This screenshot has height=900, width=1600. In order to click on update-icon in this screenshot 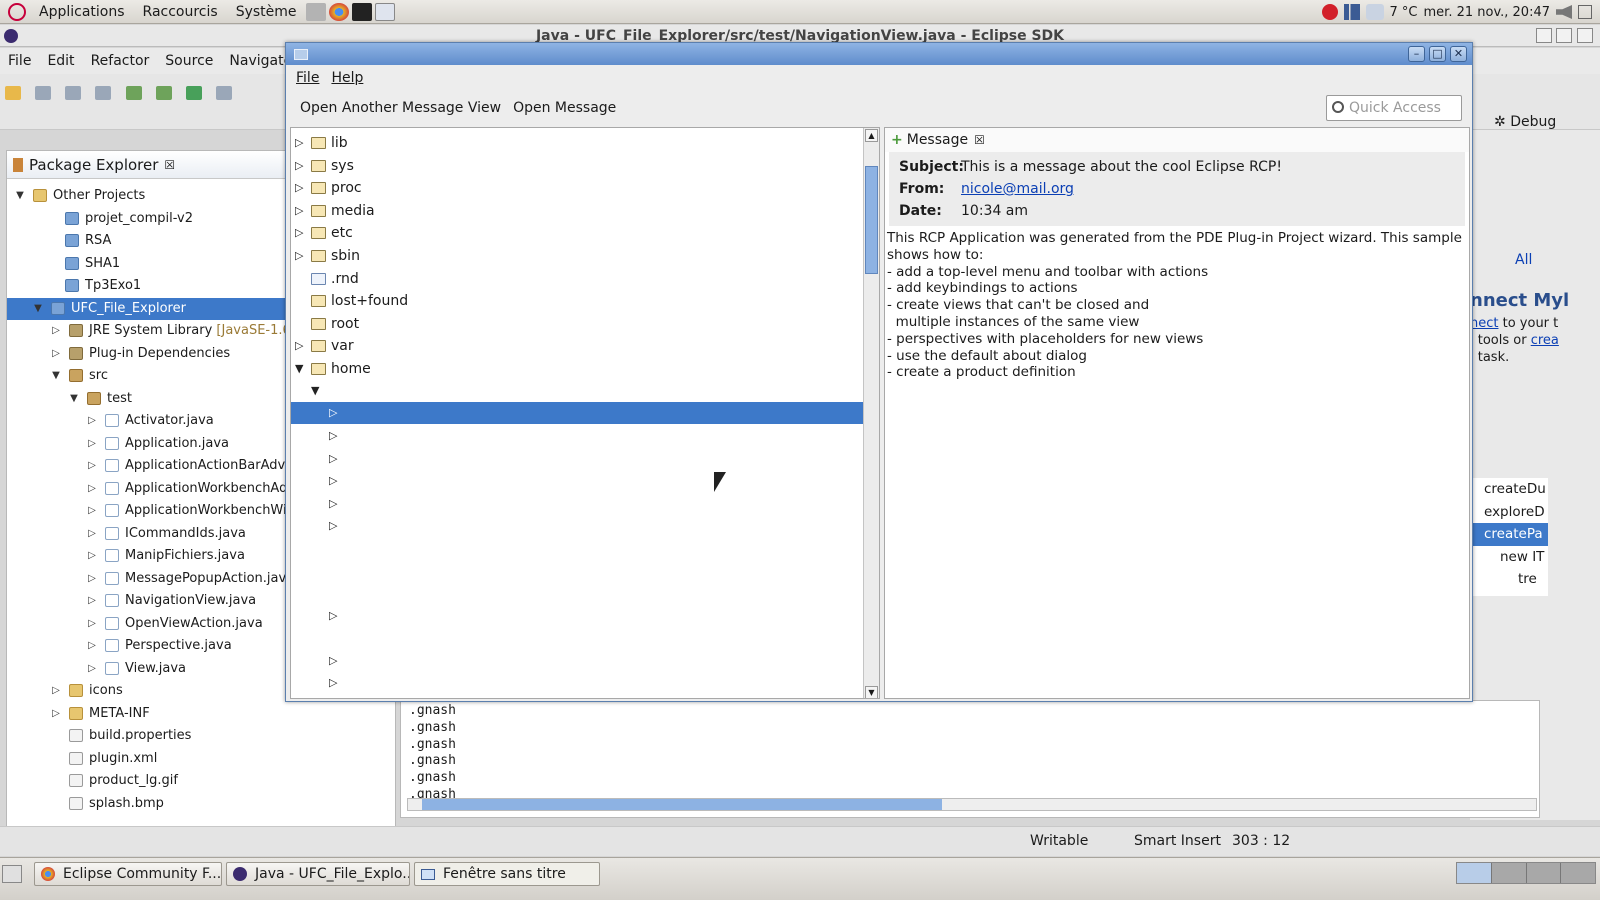, I will do `click(1329, 12)`.